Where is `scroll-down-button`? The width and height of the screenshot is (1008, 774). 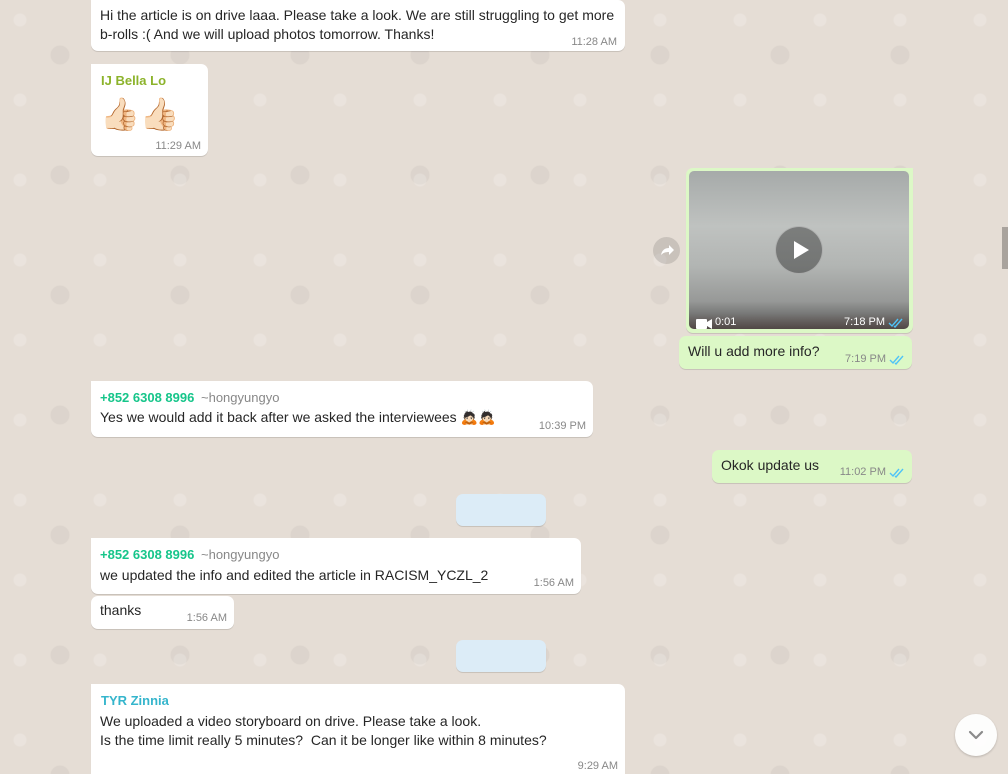 scroll-down-button is located at coordinates (976, 735).